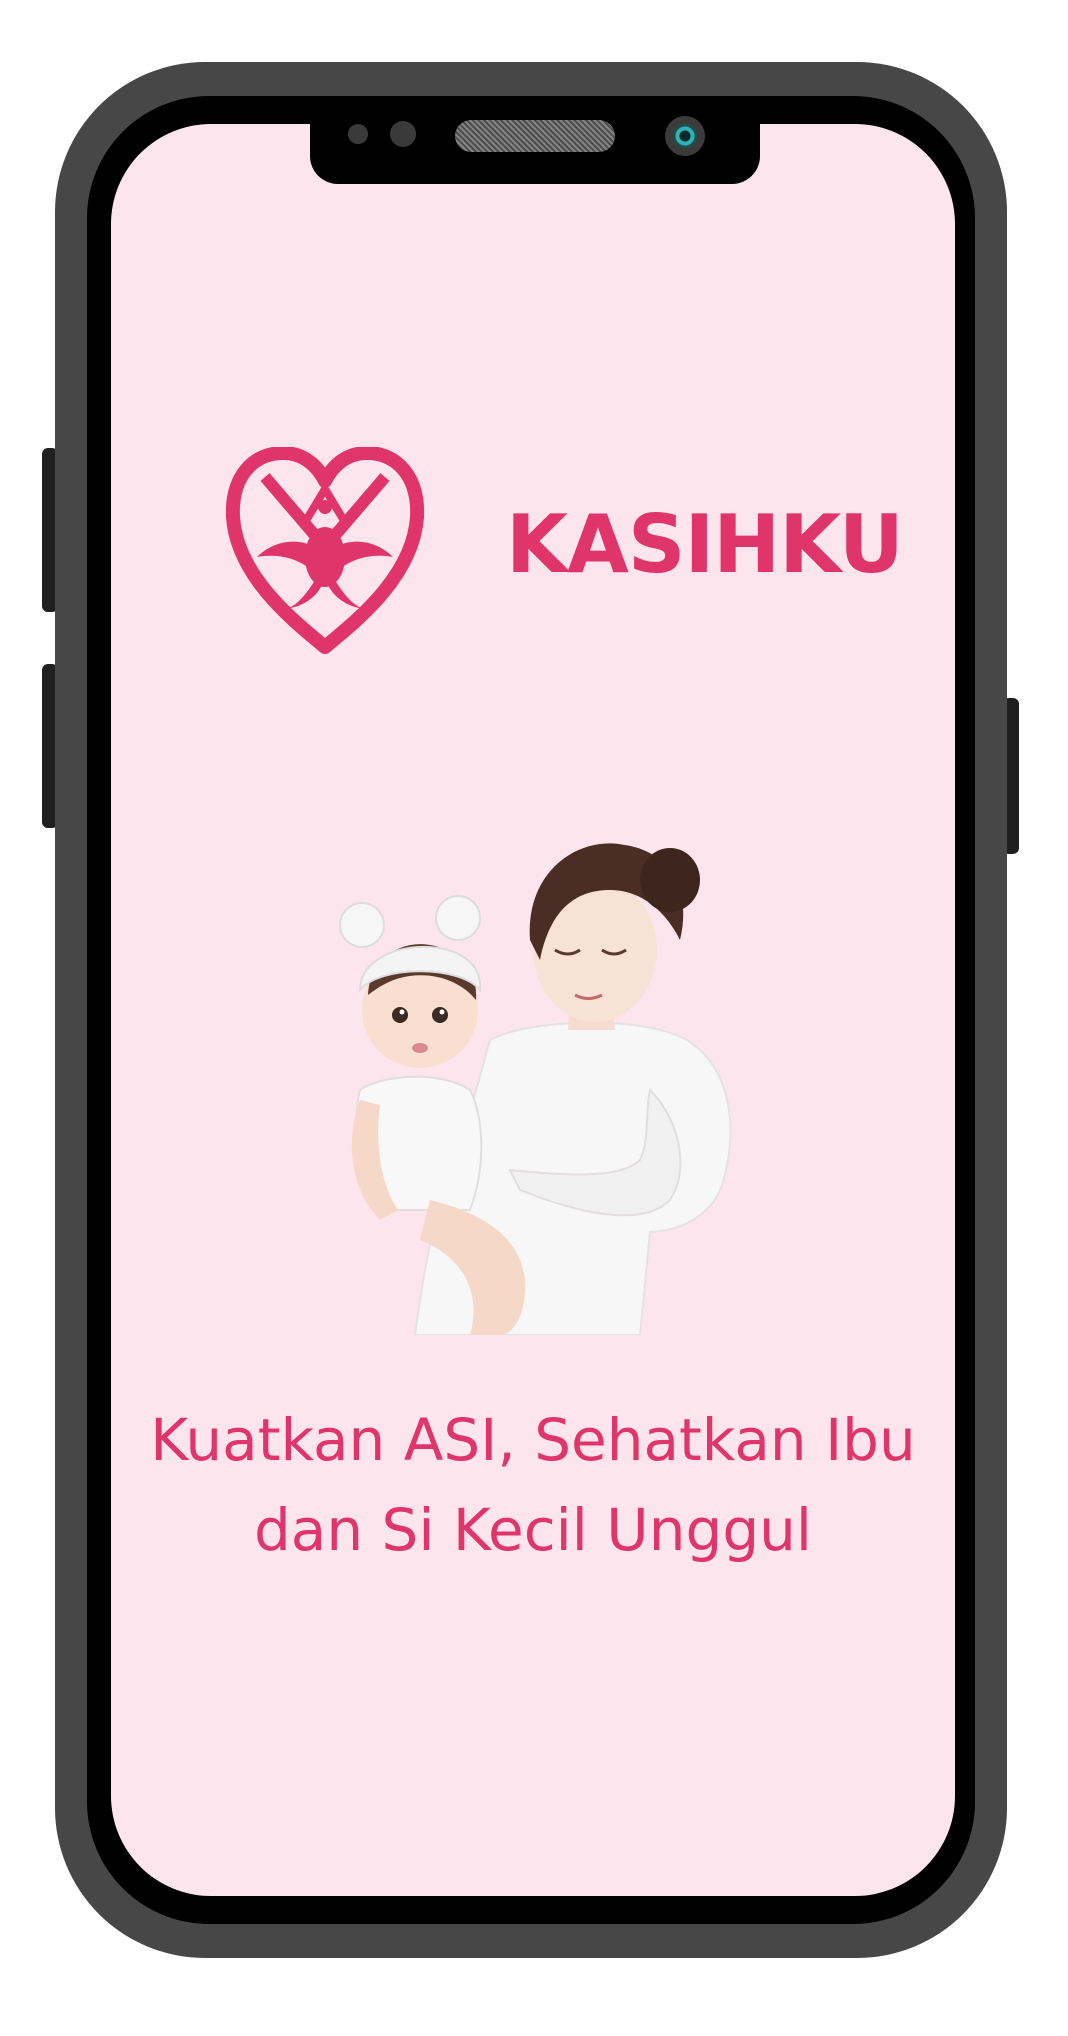 This screenshot has width=1068, height=2036. I want to click on front-camera-icon, so click(685, 136).